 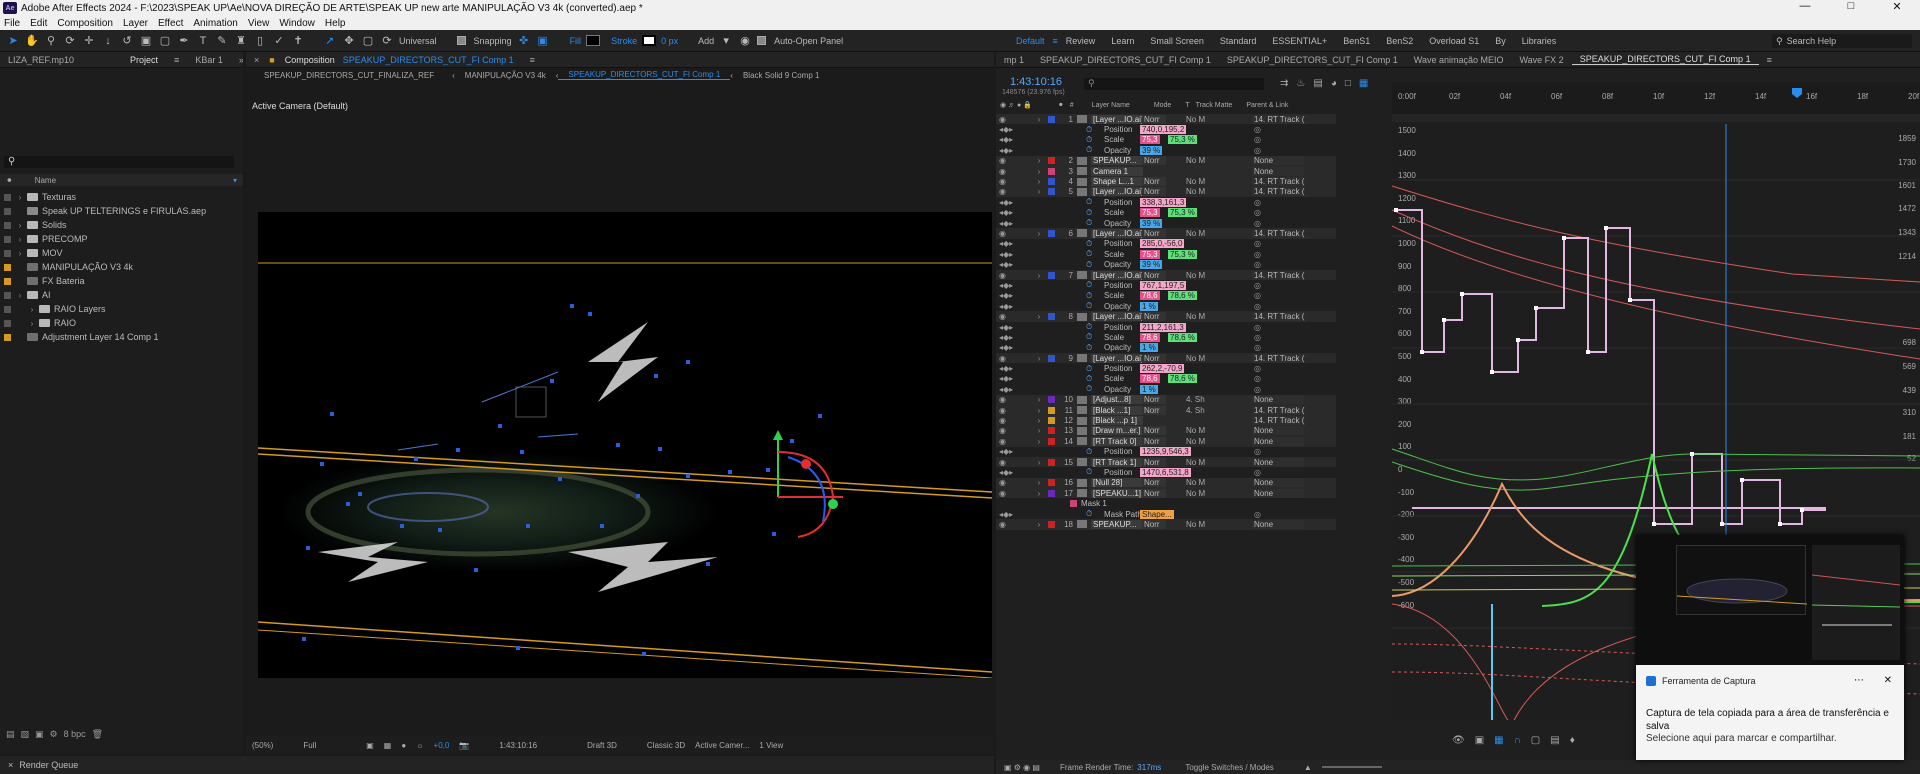 I want to click on panel-menu-icon: ≡, so click(x=1769, y=60).